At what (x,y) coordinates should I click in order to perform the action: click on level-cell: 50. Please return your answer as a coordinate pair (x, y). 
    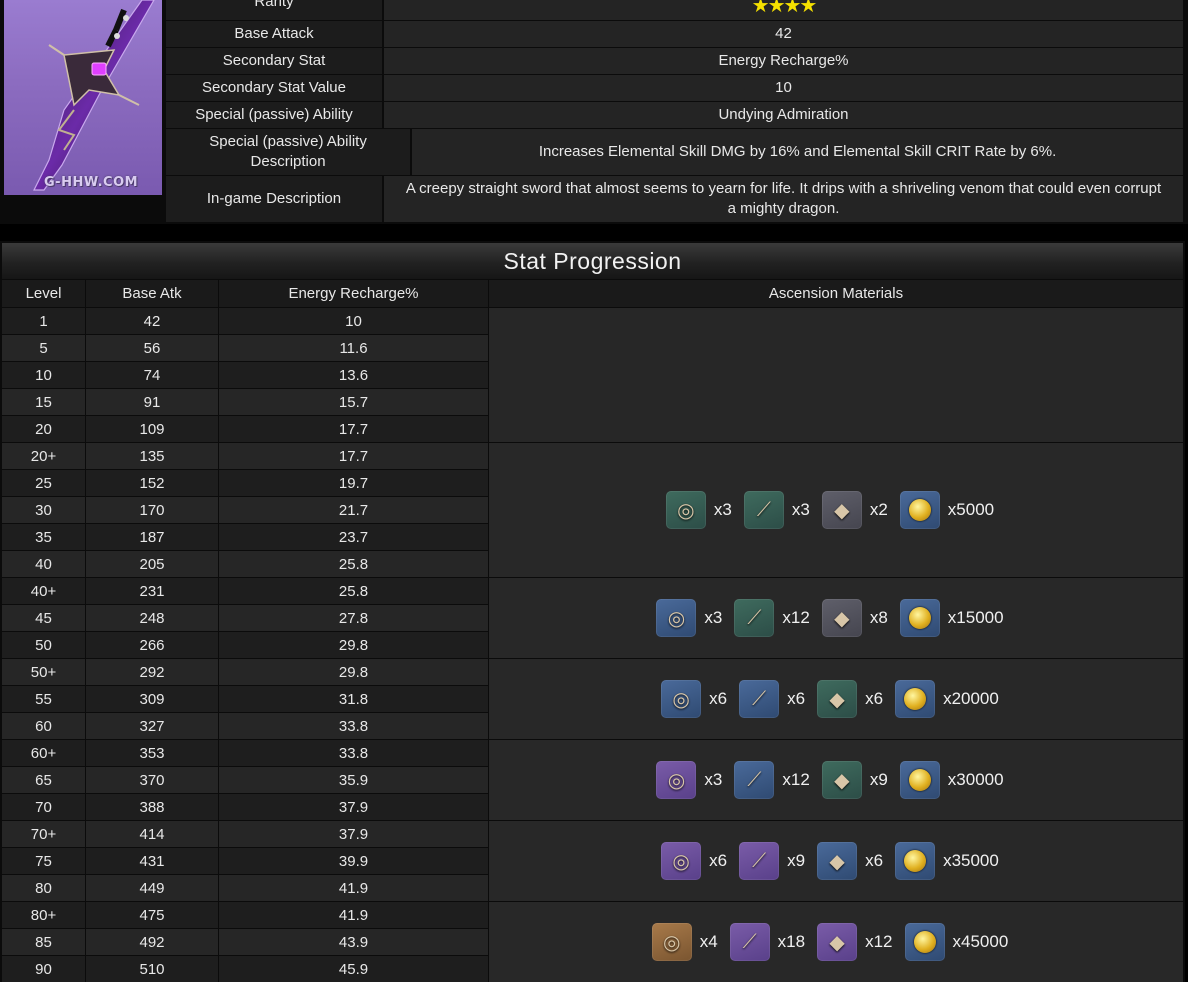
    Looking at the image, I should click on (43, 645).